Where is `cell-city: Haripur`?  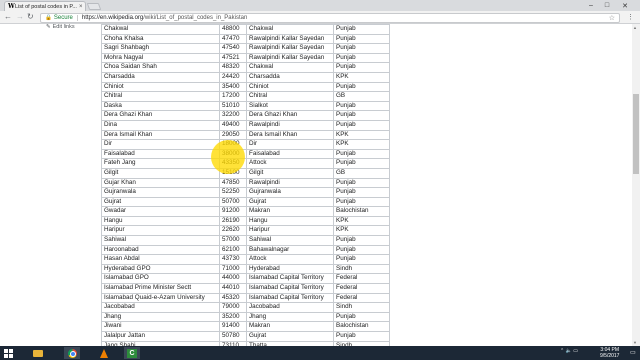 cell-city: Haripur is located at coordinates (160, 231).